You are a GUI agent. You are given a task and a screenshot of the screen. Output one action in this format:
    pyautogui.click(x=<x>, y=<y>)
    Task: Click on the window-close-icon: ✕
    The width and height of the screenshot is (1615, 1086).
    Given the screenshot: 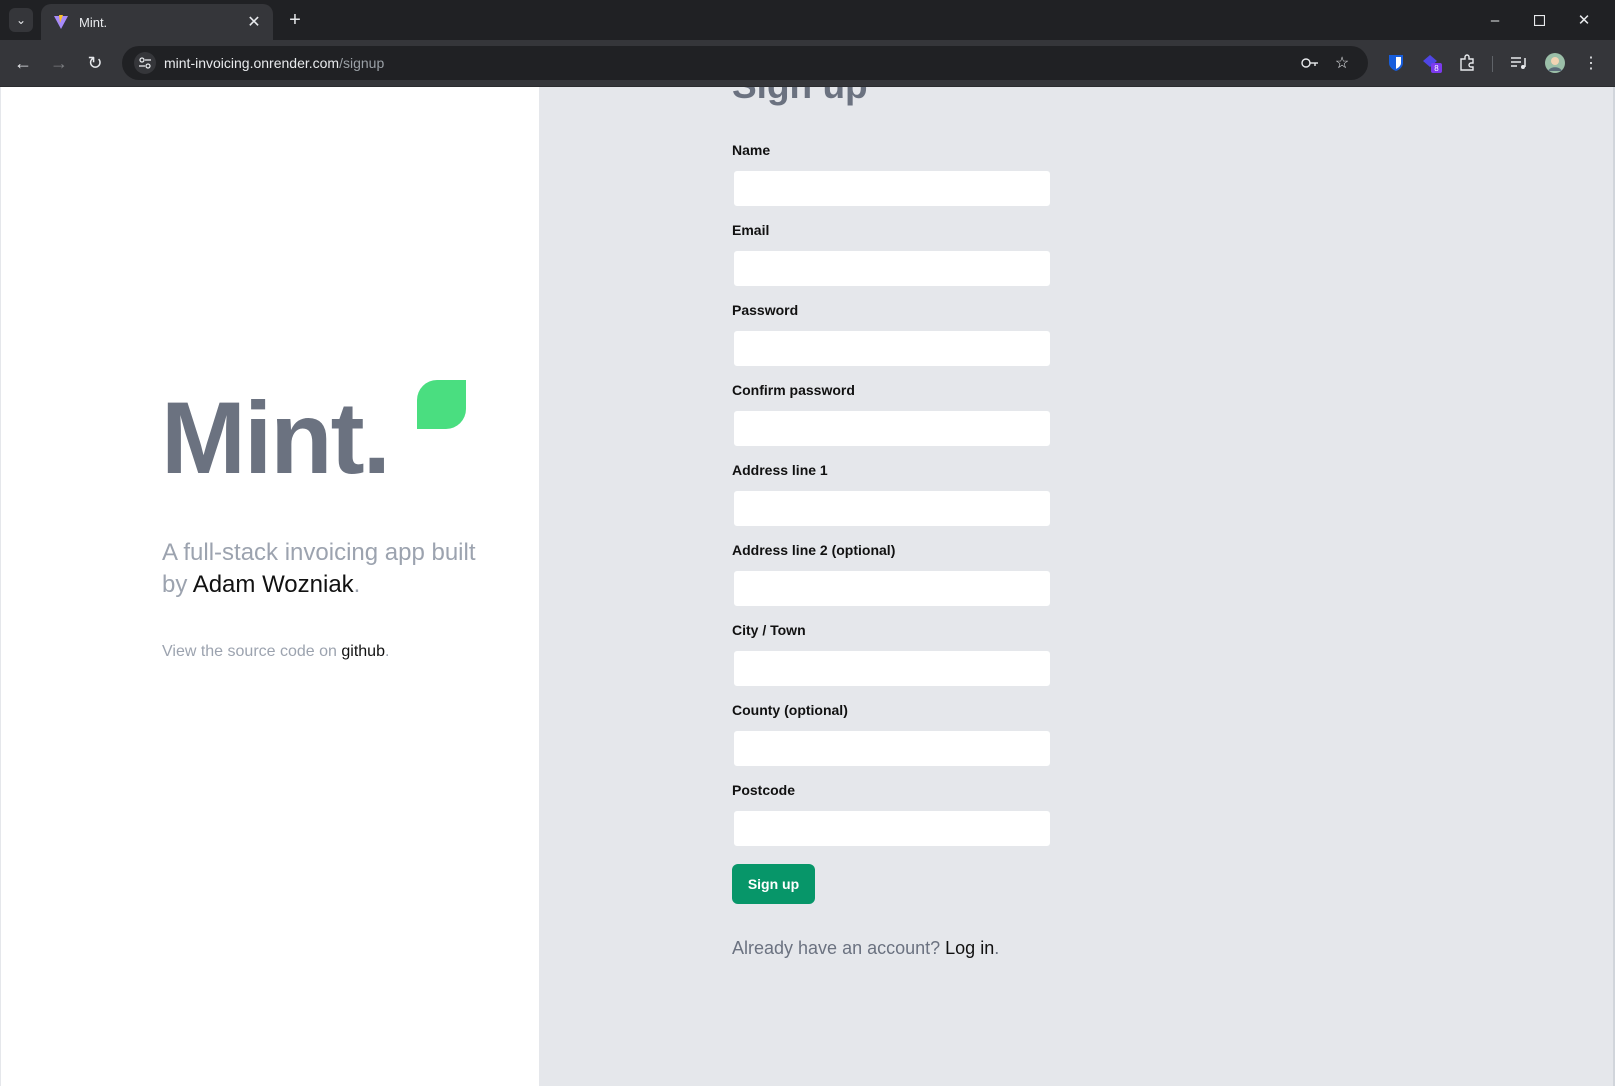 What is the action you would take?
    pyautogui.click(x=1584, y=20)
    